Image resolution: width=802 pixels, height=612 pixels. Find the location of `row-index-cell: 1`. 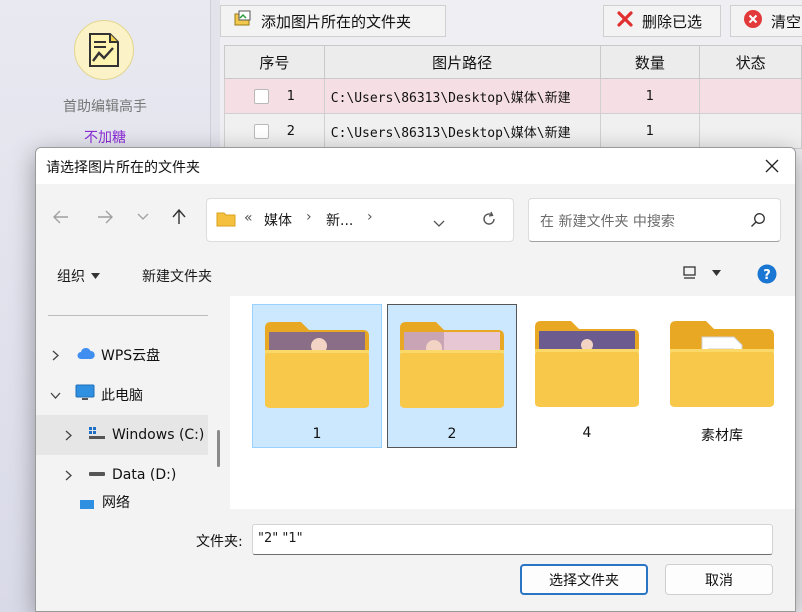

row-index-cell: 1 is located at coordinates (274, 96).